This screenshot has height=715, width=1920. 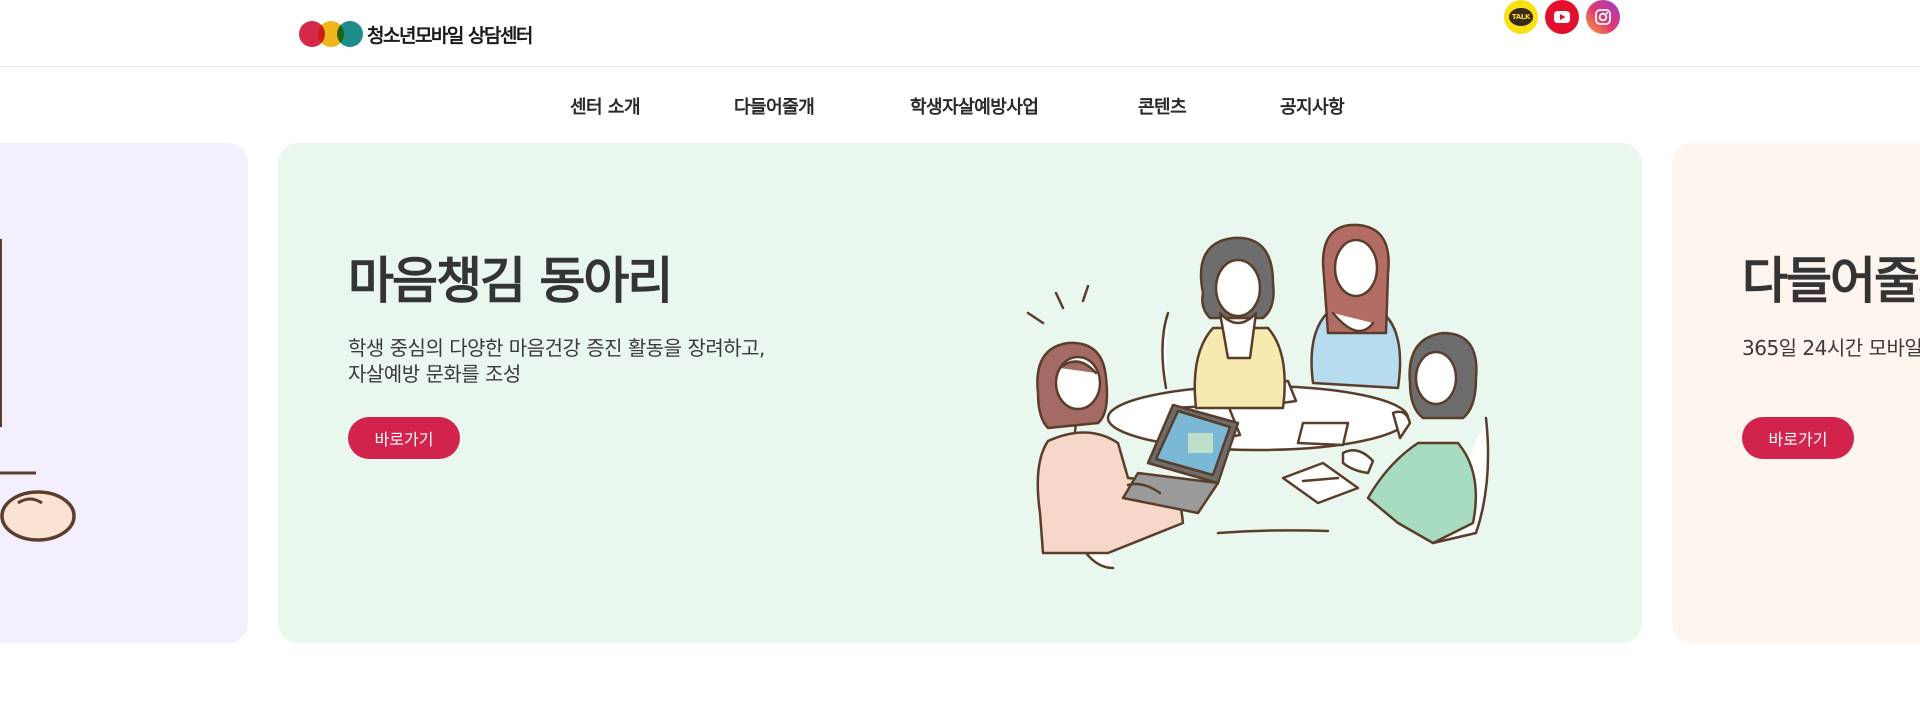 What do you see at coordinates (434, 374) in the screenshot?
I see `slide-description-line2: 자살예방 문화를 조성` at bounding box center [434, 374].